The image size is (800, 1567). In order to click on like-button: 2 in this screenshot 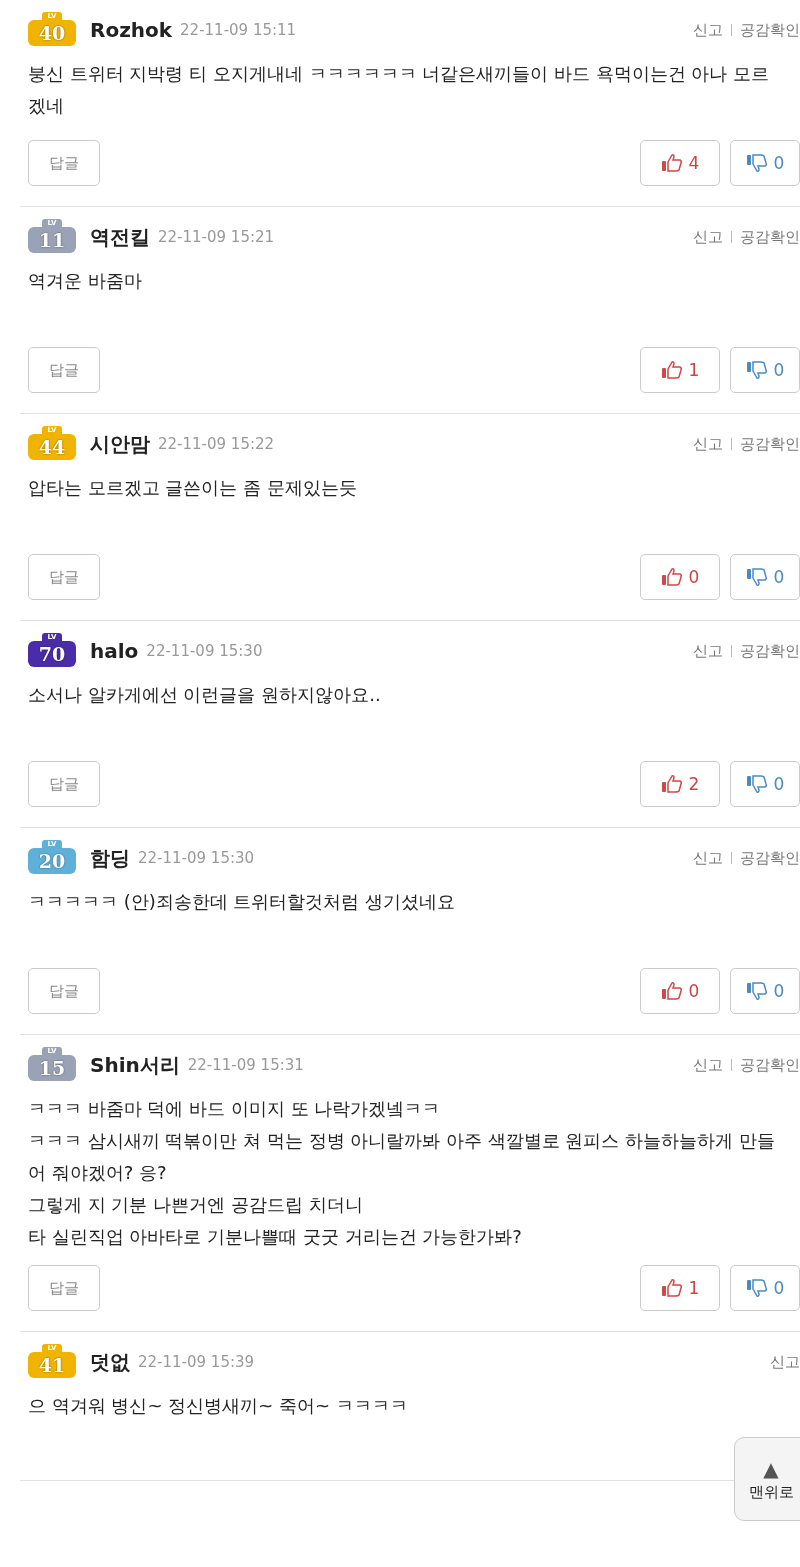, I will do `click(680, 784)`.